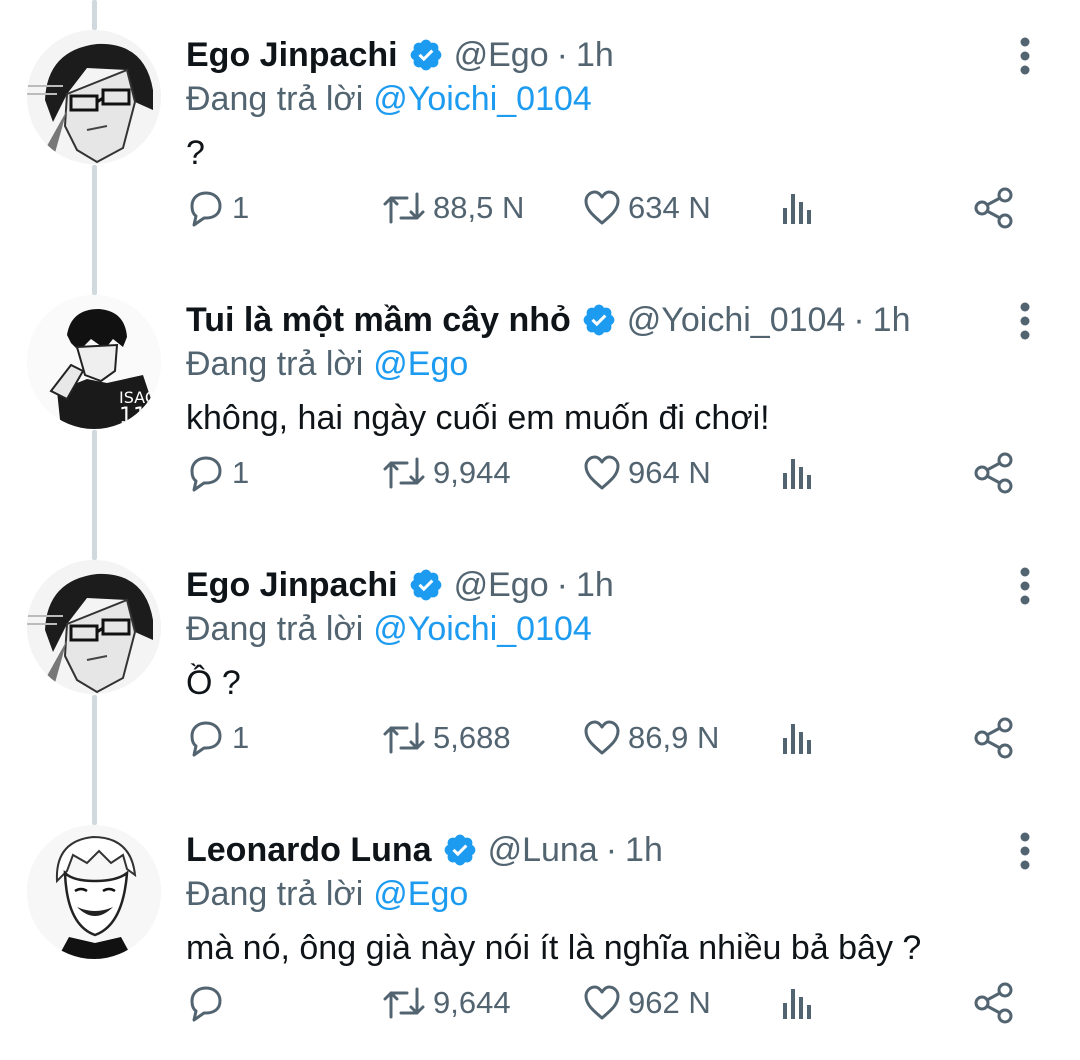  I want to click on like-button: 86,9 N, so click(650, 738).